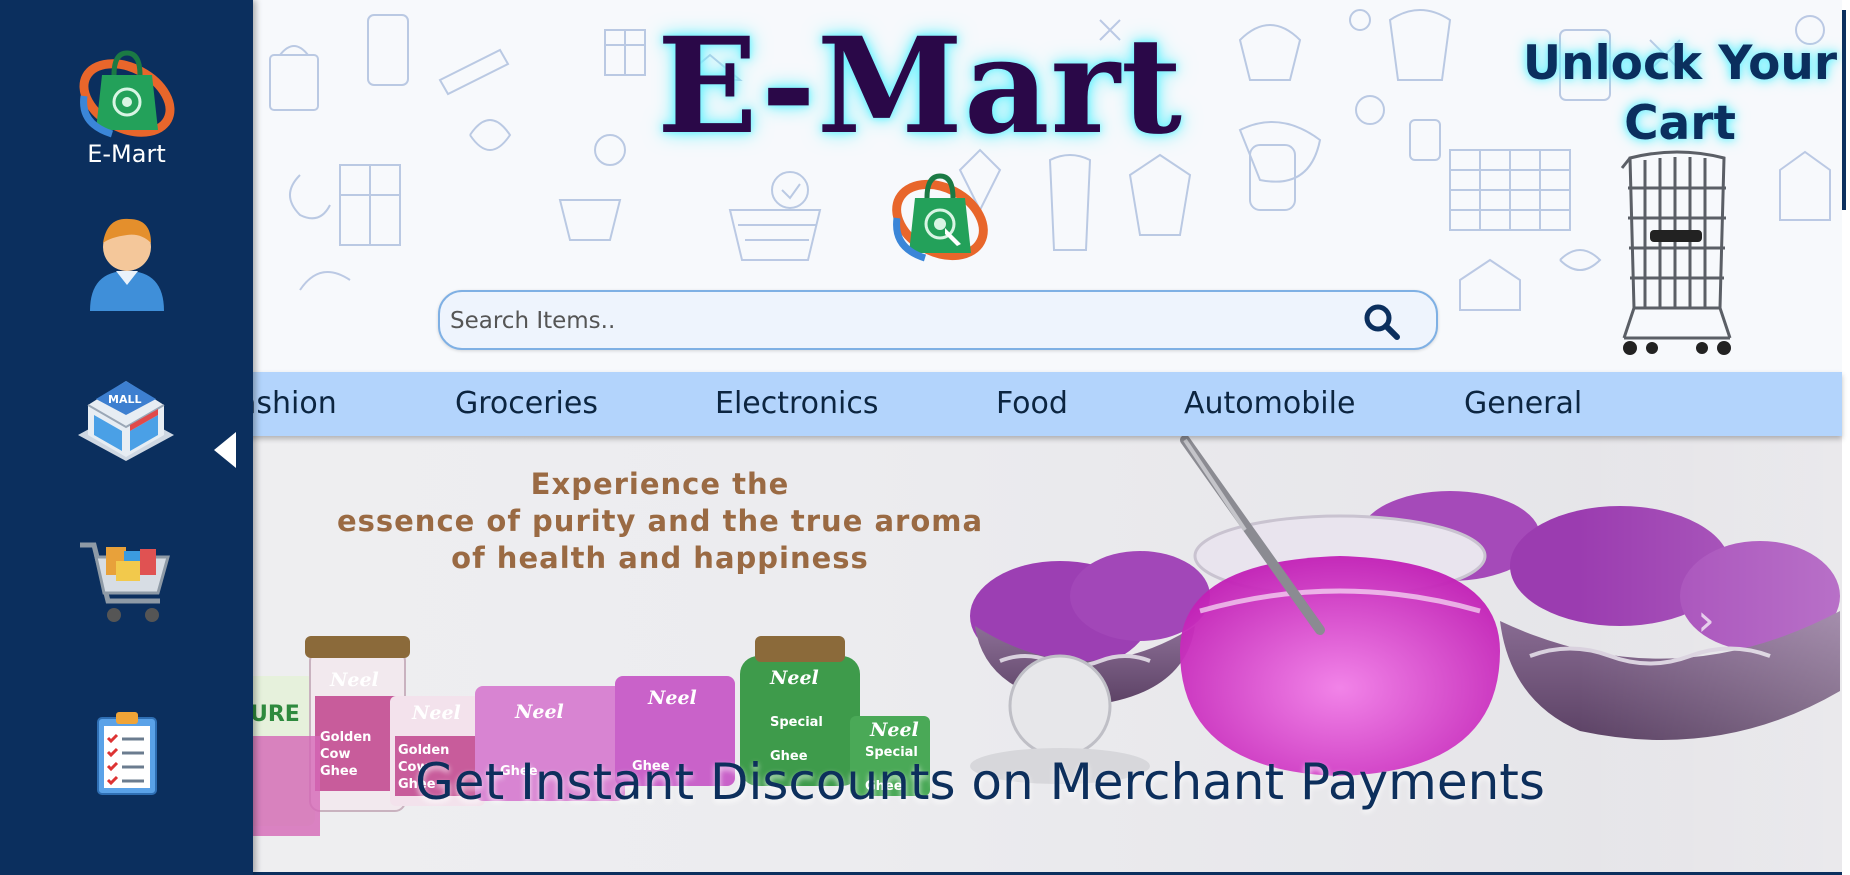 This screenshot has width=1850, height=875. I want to click on product-brand-3: Neel, so click(539, 712).